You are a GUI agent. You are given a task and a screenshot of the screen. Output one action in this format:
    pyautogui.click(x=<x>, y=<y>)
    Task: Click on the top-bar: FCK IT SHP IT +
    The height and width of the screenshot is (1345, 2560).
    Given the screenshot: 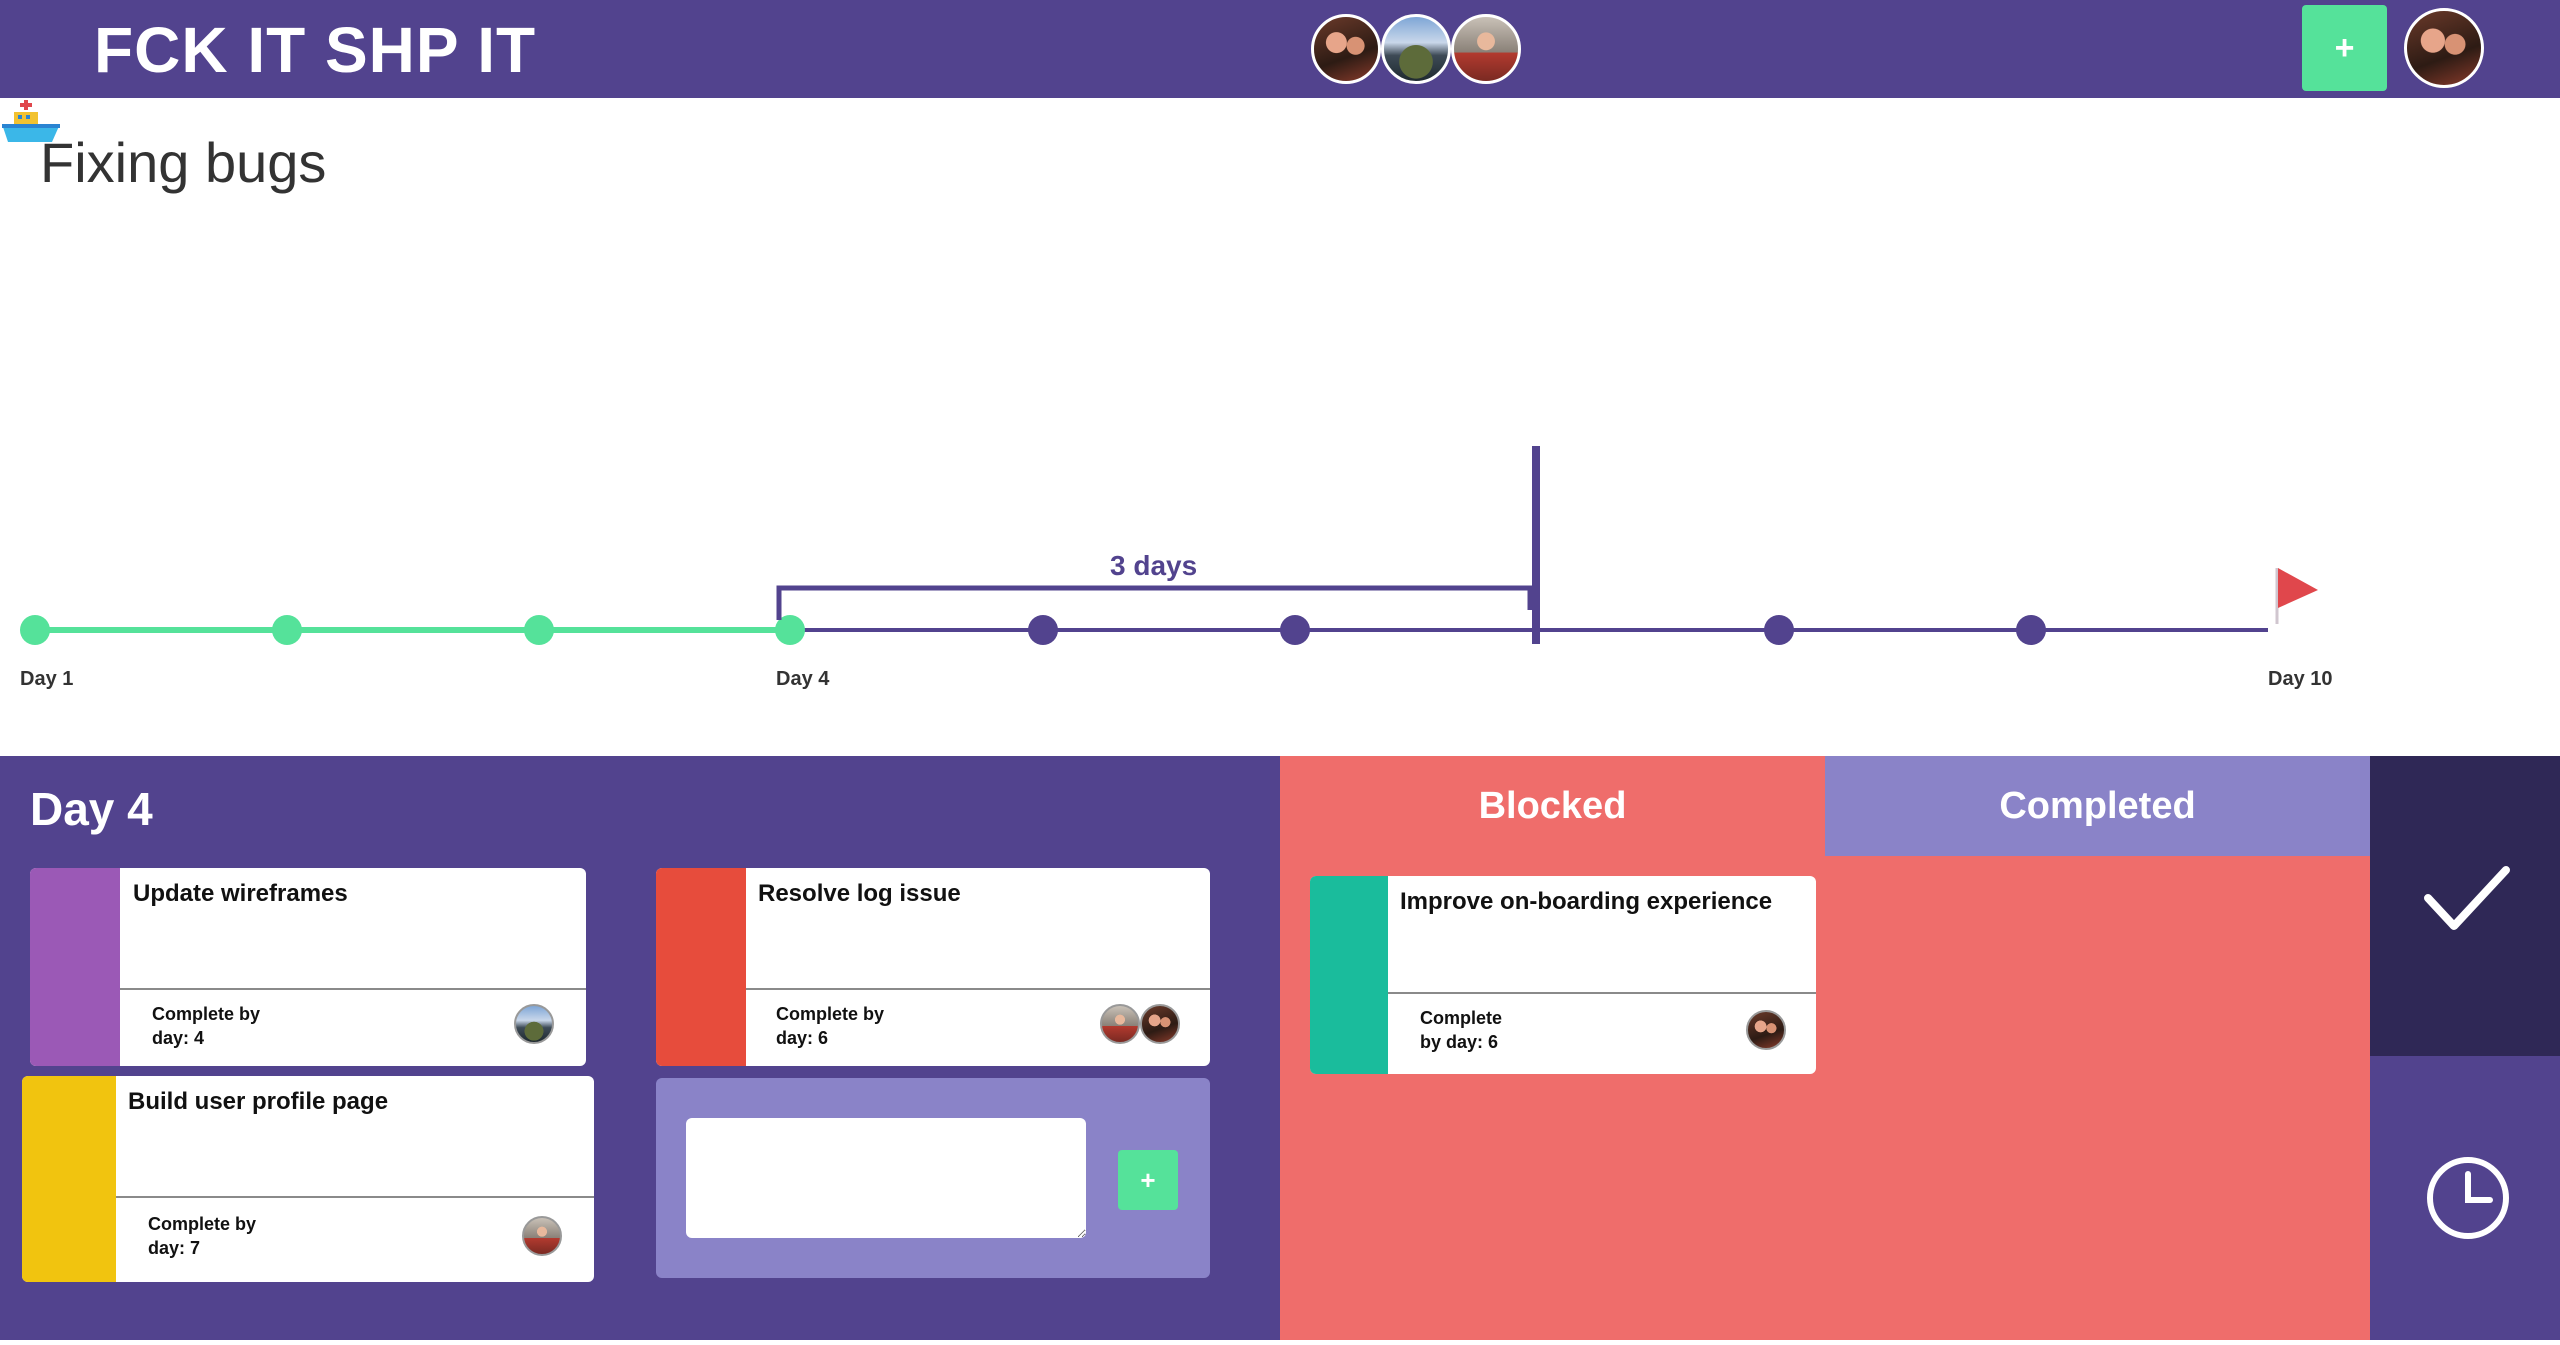 What is the action you would take?
    pyautogui.click(x=1280, y=49)
    